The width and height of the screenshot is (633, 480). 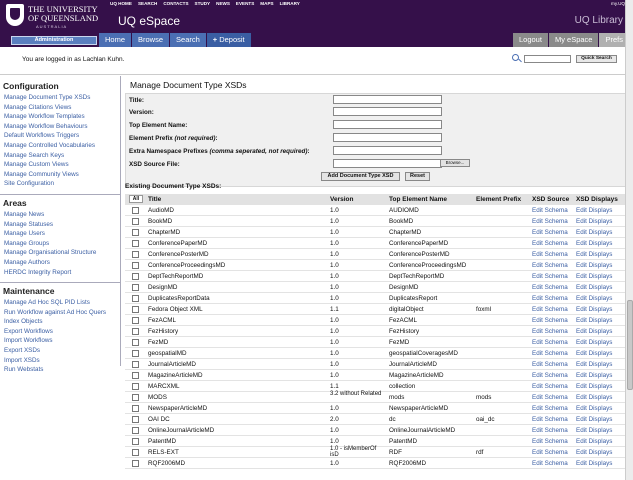 What do you see at coordinates (203, 3) in the screenshot?
I see `top-link-study: STUDY` at bounding box center [203, 3].